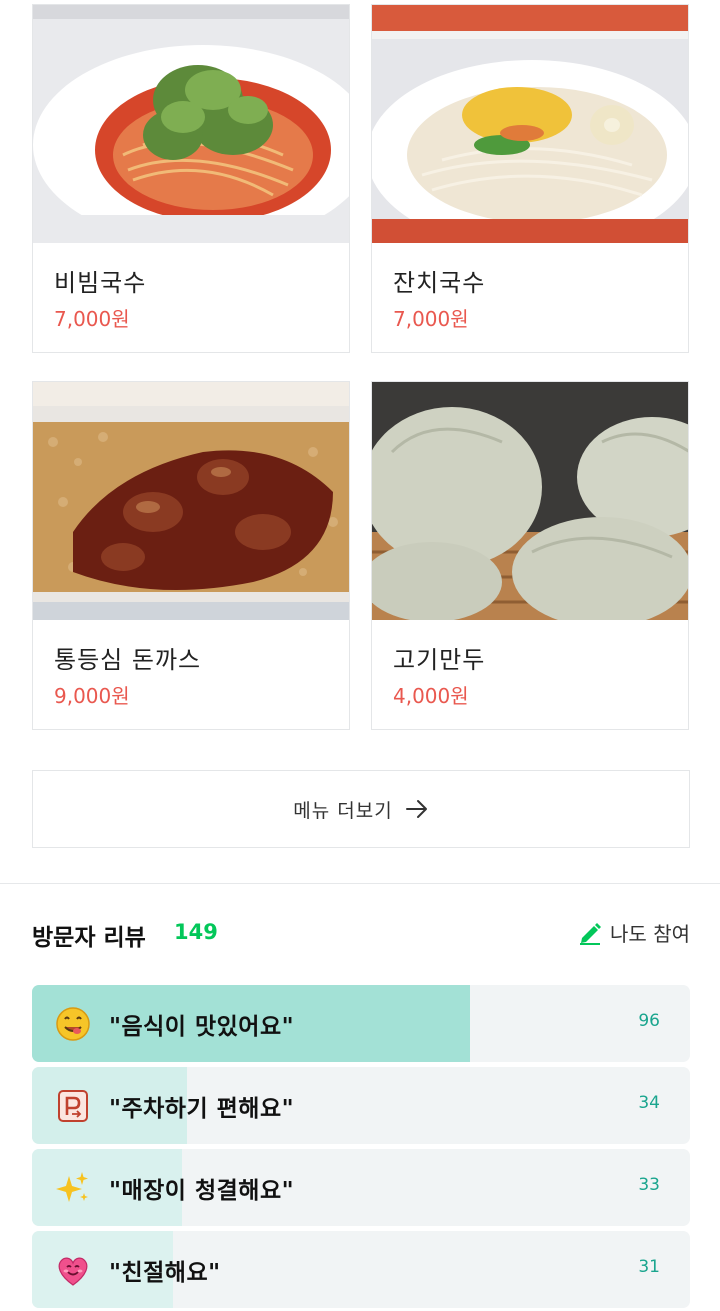 The width and height of the screenshot is (720, 1311). I want to click on parking-icon, so click(73, 1106).